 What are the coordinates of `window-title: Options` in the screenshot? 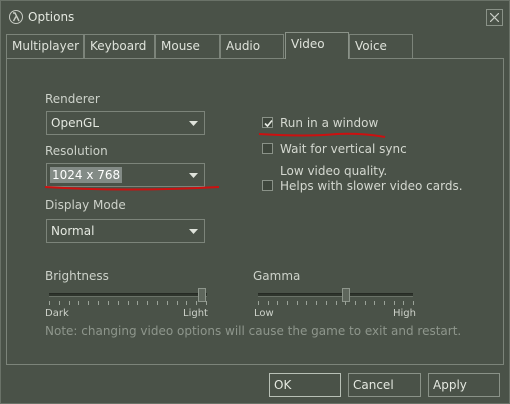 It's located at (51, 17).